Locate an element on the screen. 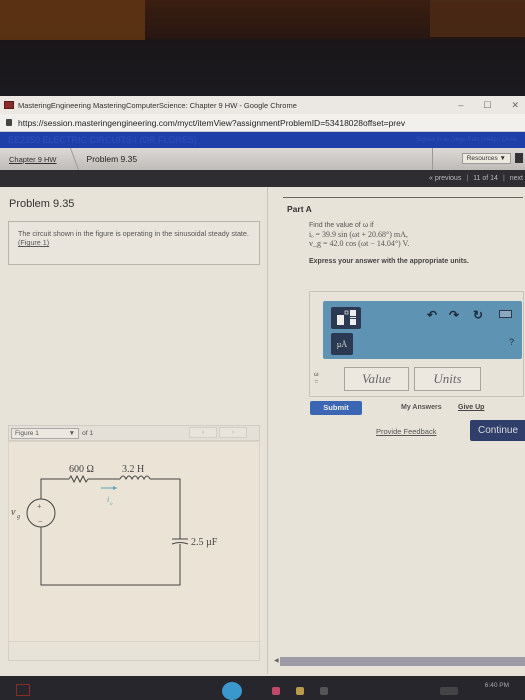  fraction-template-icon is located at coordinates (346, 317).